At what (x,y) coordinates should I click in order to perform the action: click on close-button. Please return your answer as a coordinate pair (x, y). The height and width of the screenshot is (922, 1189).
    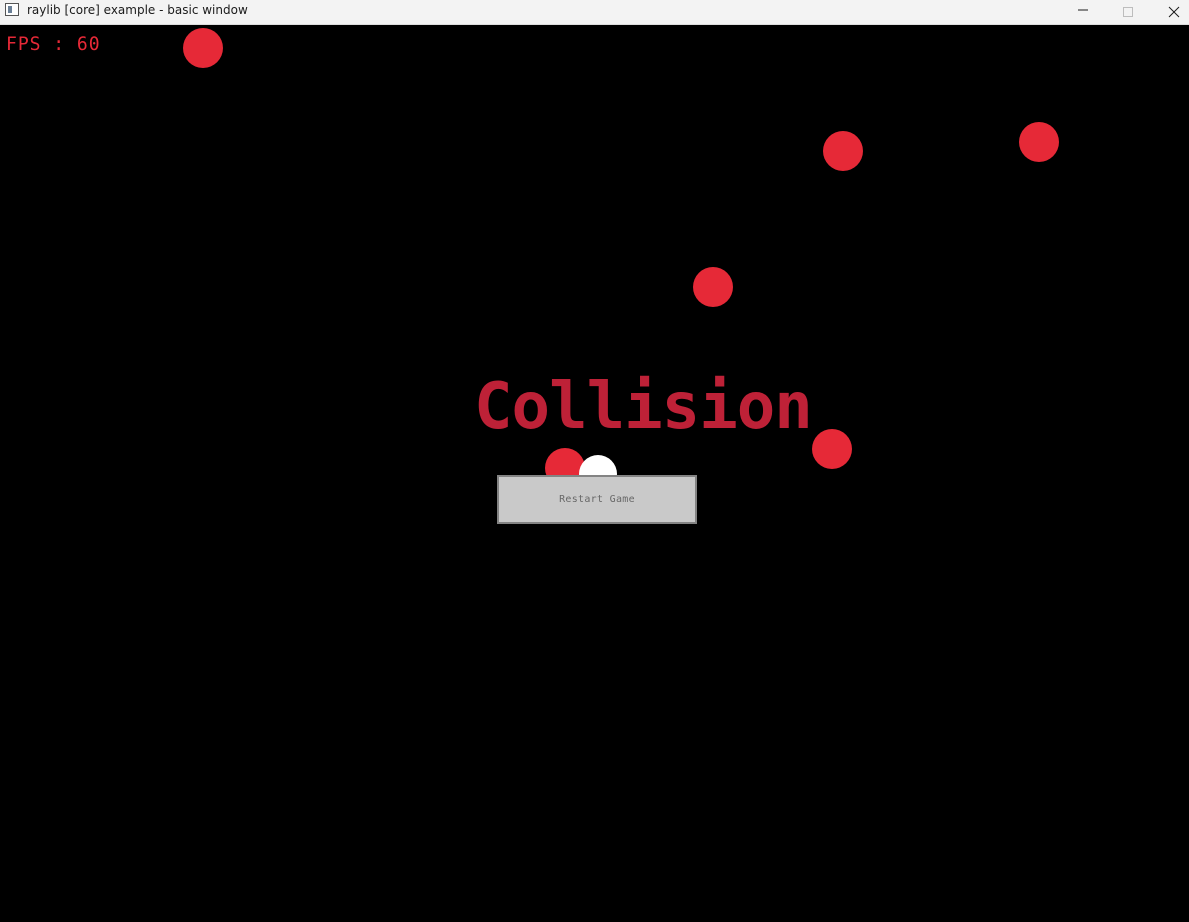
    Looking at the image, I should click on (1170, 12).